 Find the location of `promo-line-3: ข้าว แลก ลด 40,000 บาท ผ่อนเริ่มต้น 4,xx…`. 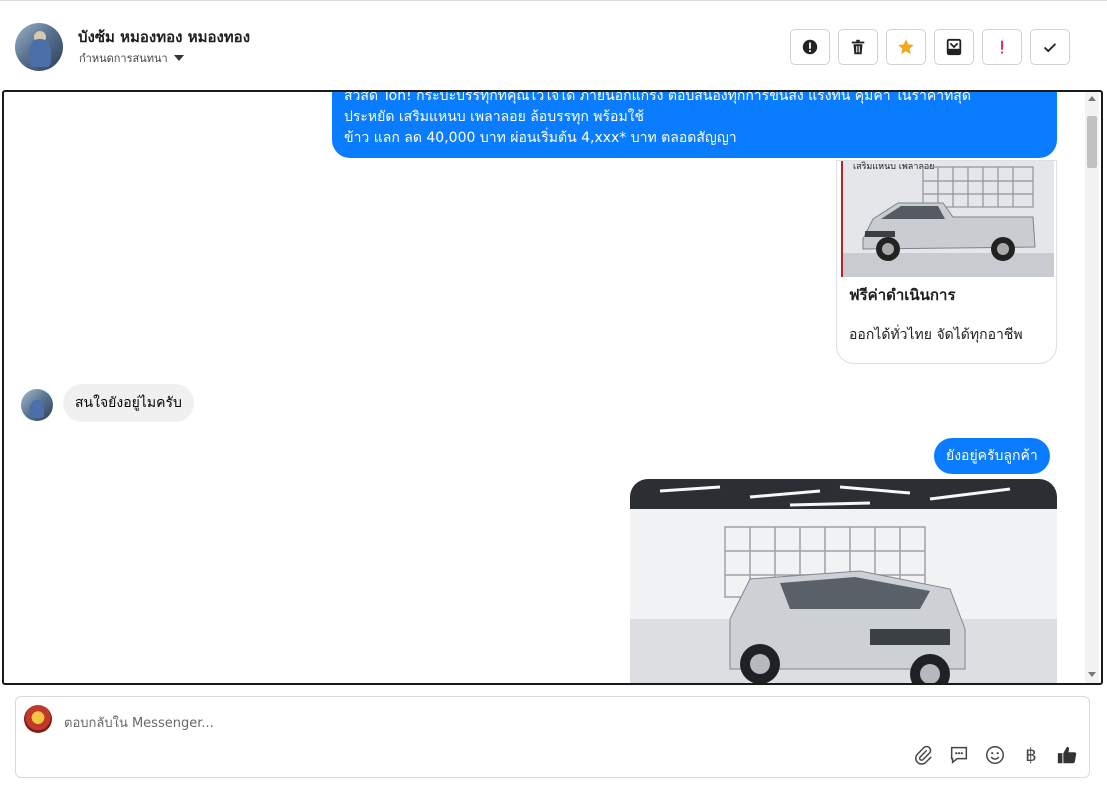

promo-line-3: ข้าว แลก ลด 40,000 บาท ผ่อนเริ่มต้น 4,xx… is located at coordinates (540, 138).